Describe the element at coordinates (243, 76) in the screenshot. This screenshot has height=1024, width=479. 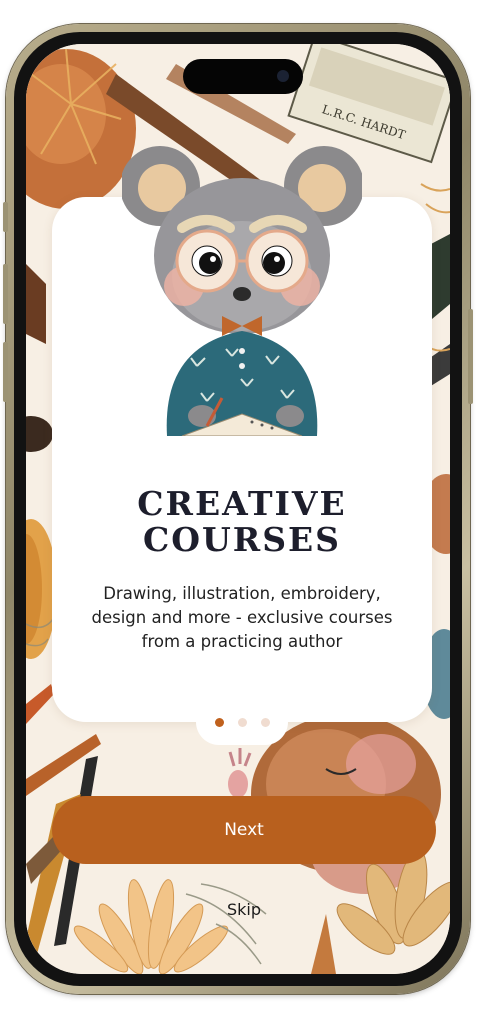
I see `dynamic-island` at that location.